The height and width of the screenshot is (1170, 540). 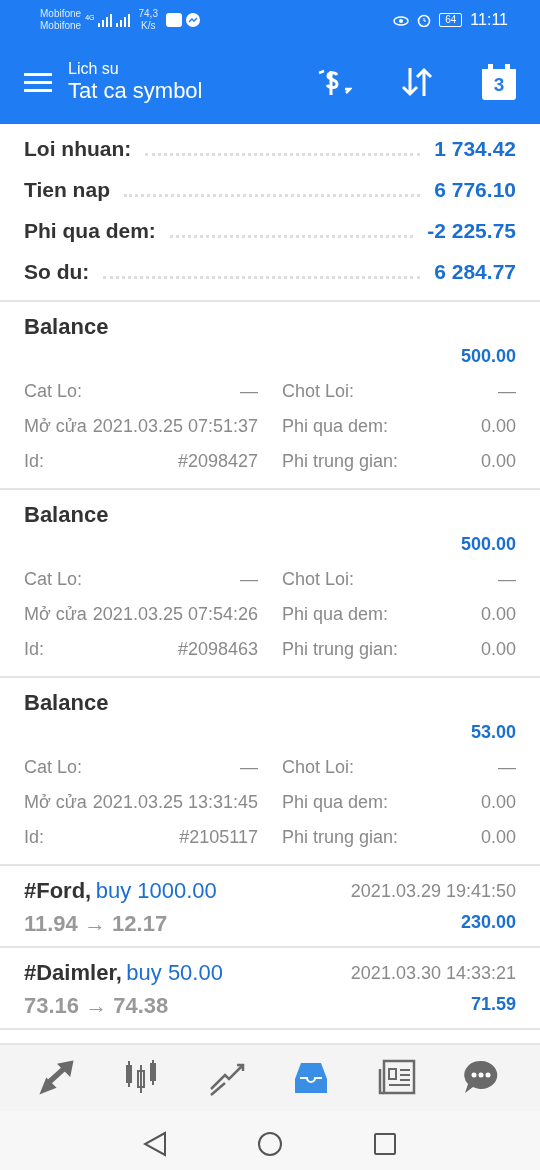 What do you see at coordinates (396, 1078) in the screenshot?
I see `newspaper-icon` at bounding box center [396, 1078].